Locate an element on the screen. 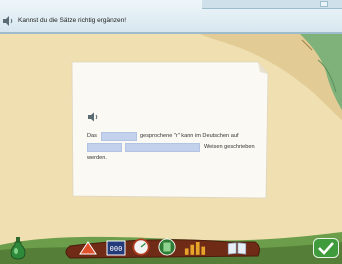 Image resolution: width=342 pixels, height=264 pixels. word-das: Das is located at coordinates (92, 136).